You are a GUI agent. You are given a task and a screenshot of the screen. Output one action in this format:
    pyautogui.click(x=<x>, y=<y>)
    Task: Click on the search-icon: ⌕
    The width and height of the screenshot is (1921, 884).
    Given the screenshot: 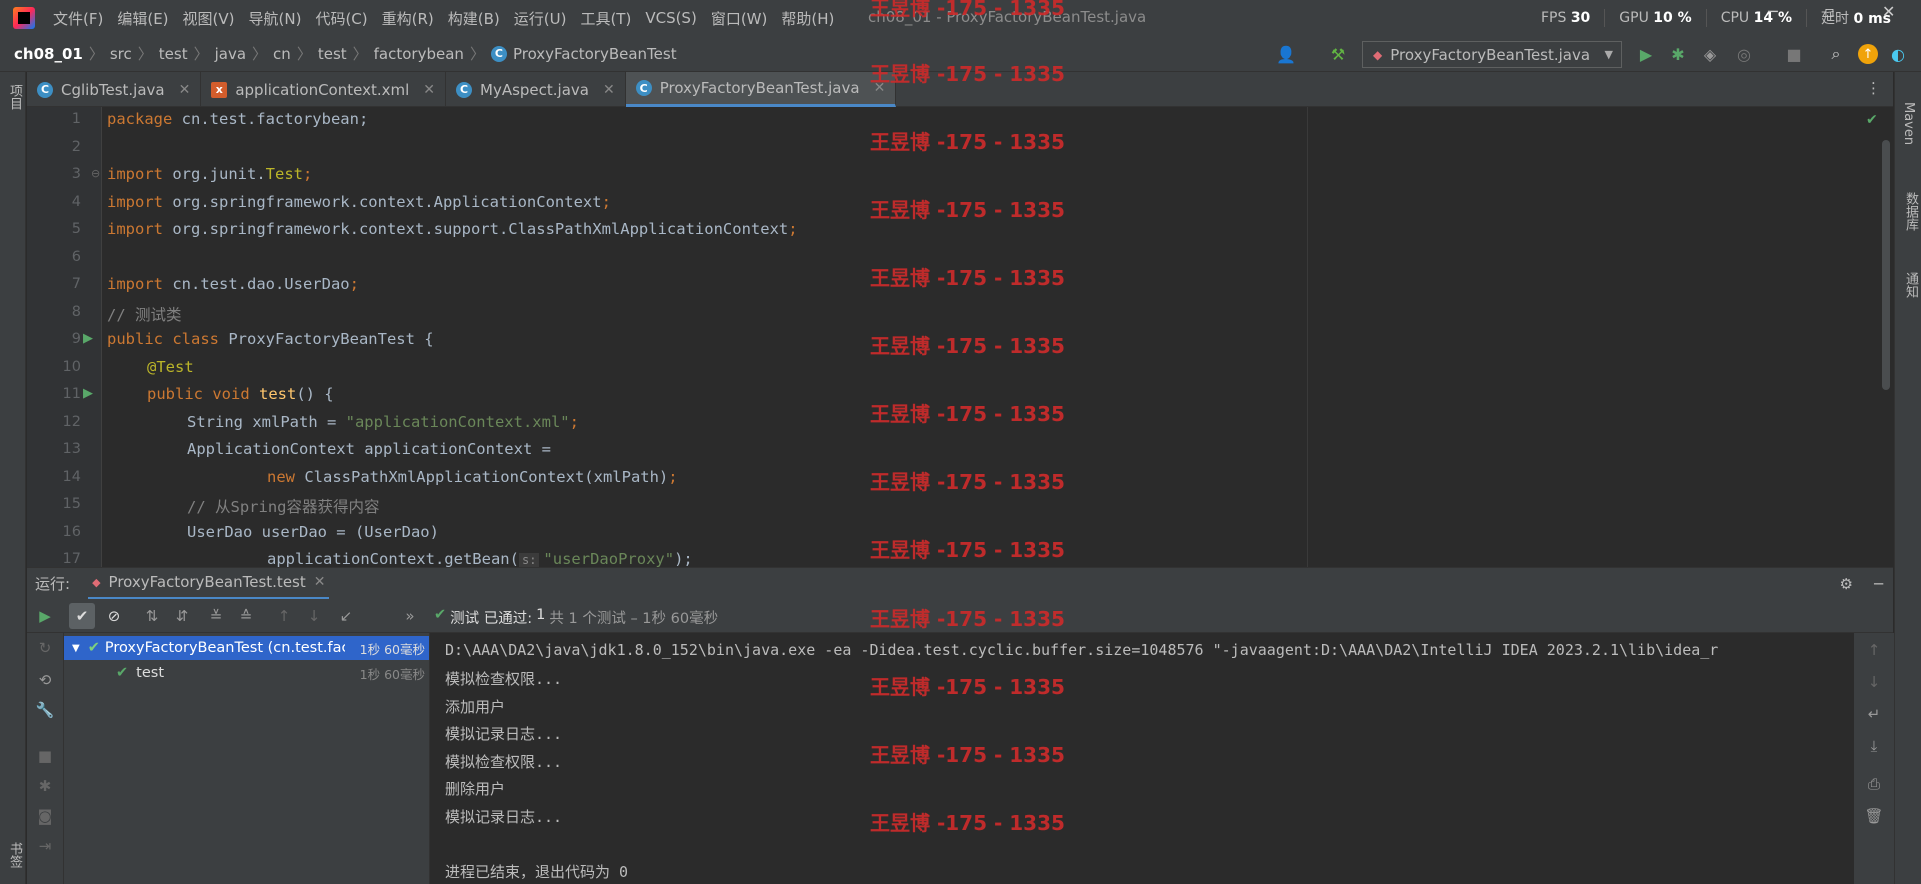 What is the action you would take?
    pyautogui.click(x=1836, y=54)
    